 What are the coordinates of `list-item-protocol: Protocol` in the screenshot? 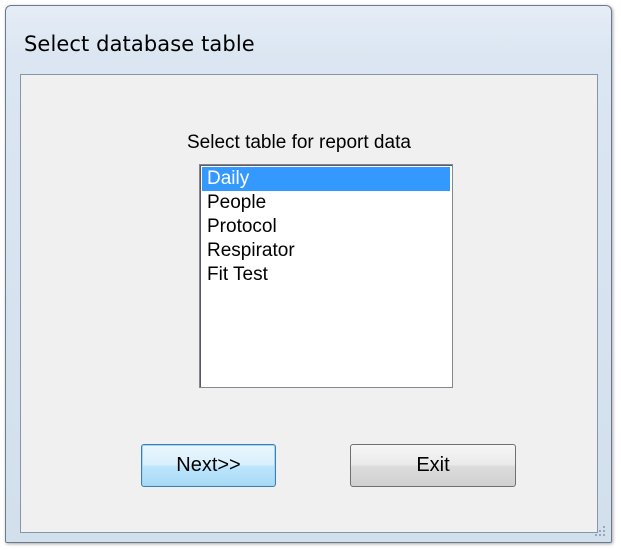 It's located at (326, 227).